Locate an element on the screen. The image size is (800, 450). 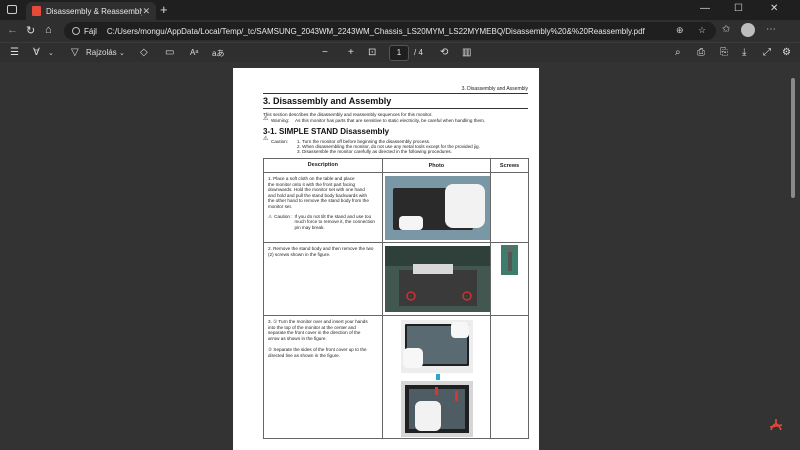
caution-label: Caution: is located at coordinates (280, 141).